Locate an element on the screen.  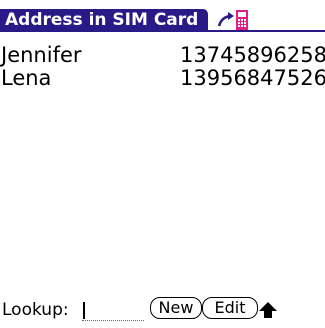
edit-button: Edit is located at coordinates (230, 308).